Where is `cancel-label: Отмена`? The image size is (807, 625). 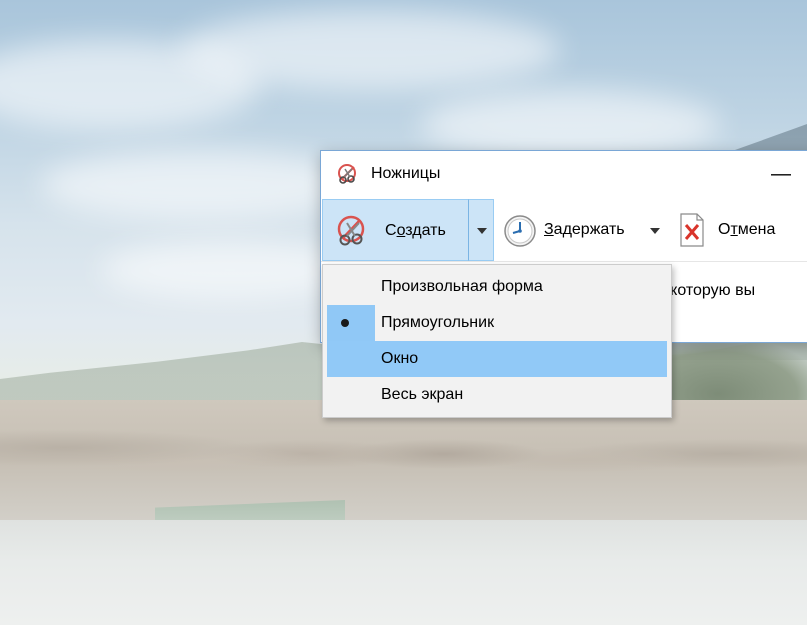 cancel-label: Отмена is located at coordinates (746, 230).